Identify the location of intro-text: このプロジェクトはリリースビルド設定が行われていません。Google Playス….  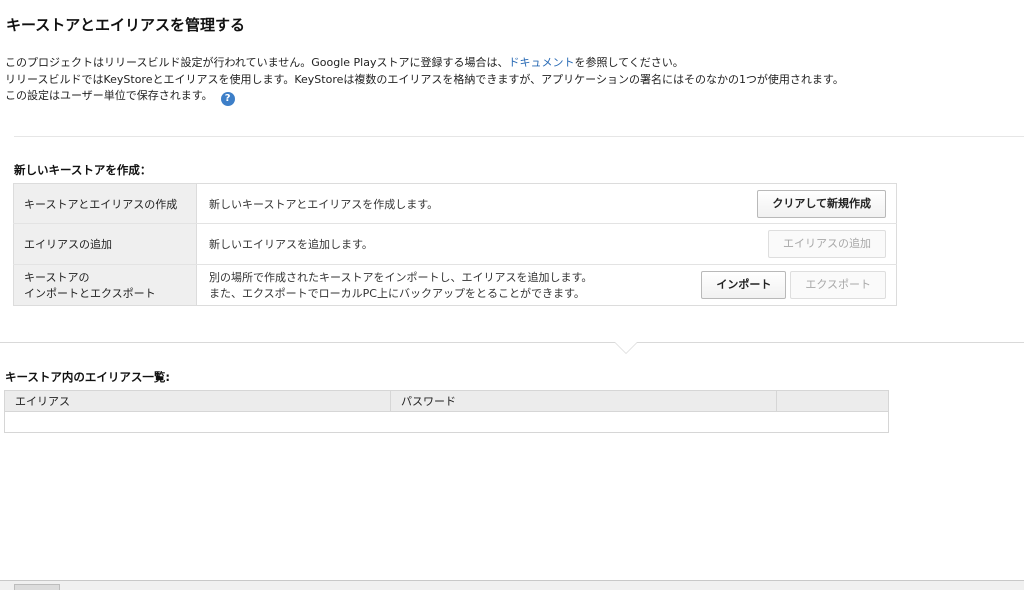
(424, 80).